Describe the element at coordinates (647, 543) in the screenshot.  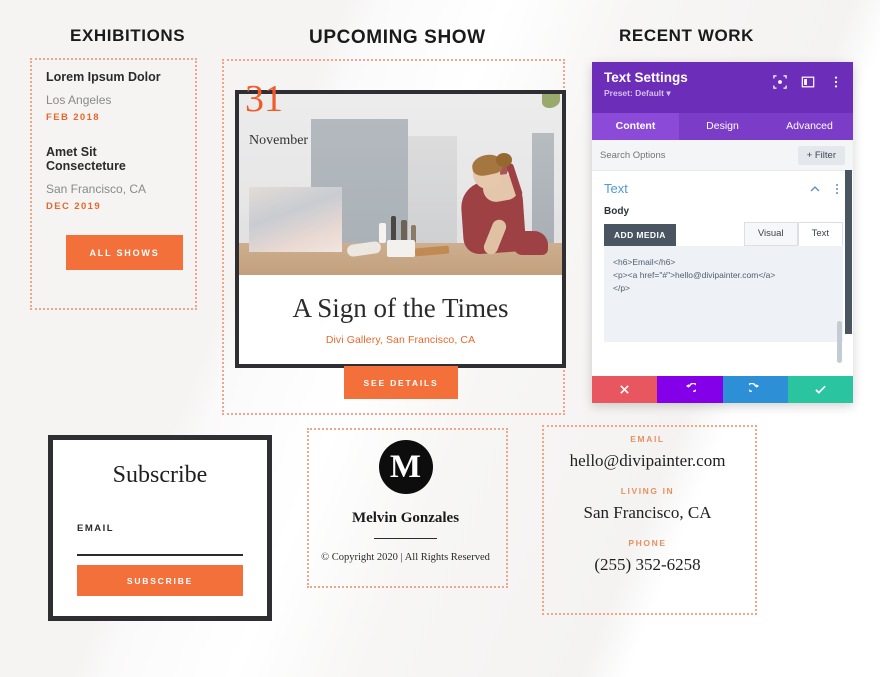
I see `contact-label-phone: PHONE` at that location.